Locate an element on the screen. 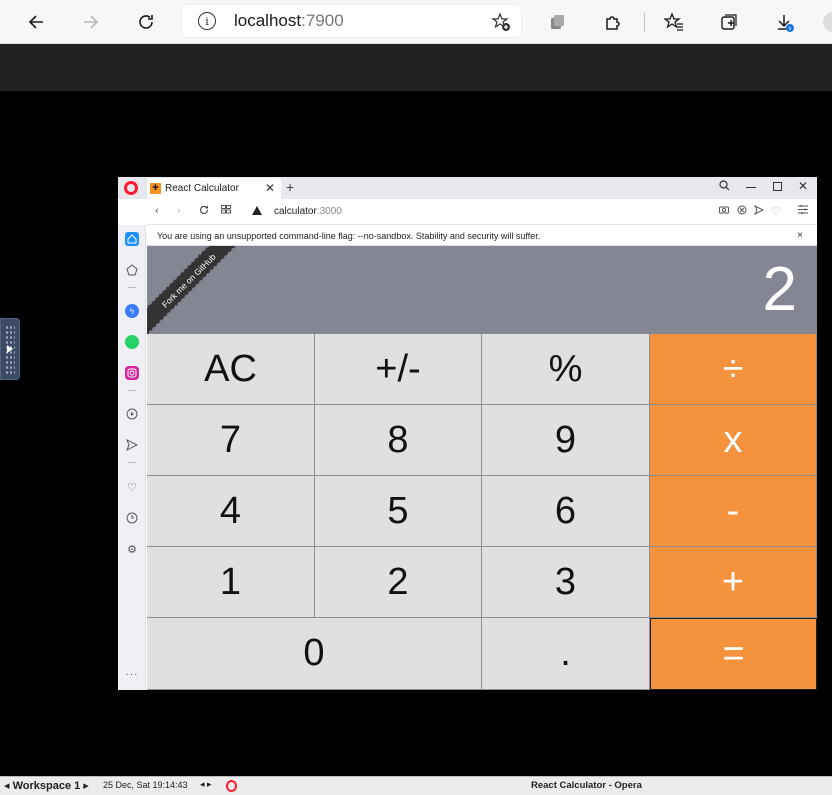  favorites-icon is located at coordinates (674, 22).